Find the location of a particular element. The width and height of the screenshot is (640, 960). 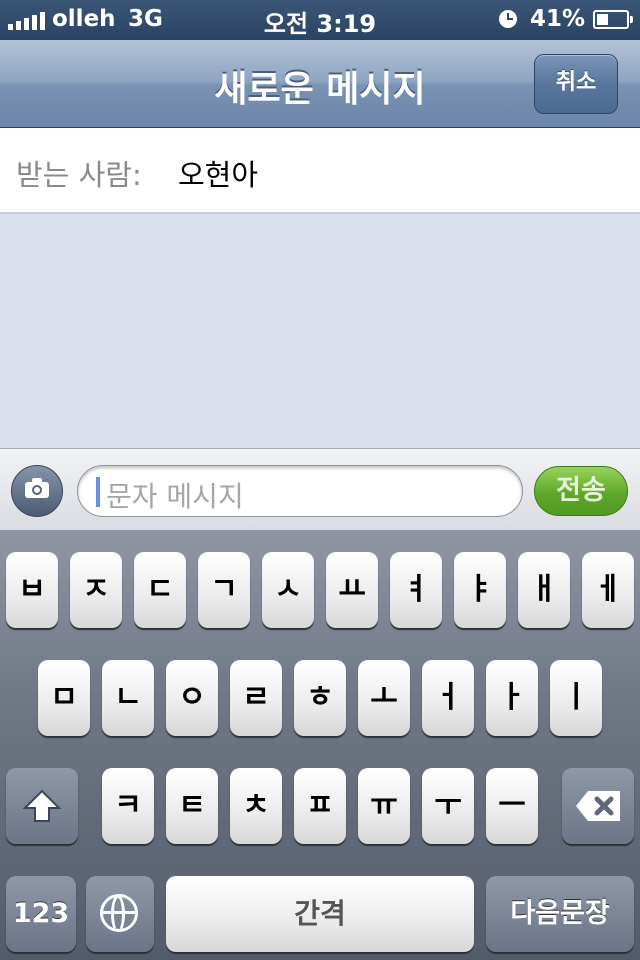

key: ㅓ is located at coordinates (448, 698).